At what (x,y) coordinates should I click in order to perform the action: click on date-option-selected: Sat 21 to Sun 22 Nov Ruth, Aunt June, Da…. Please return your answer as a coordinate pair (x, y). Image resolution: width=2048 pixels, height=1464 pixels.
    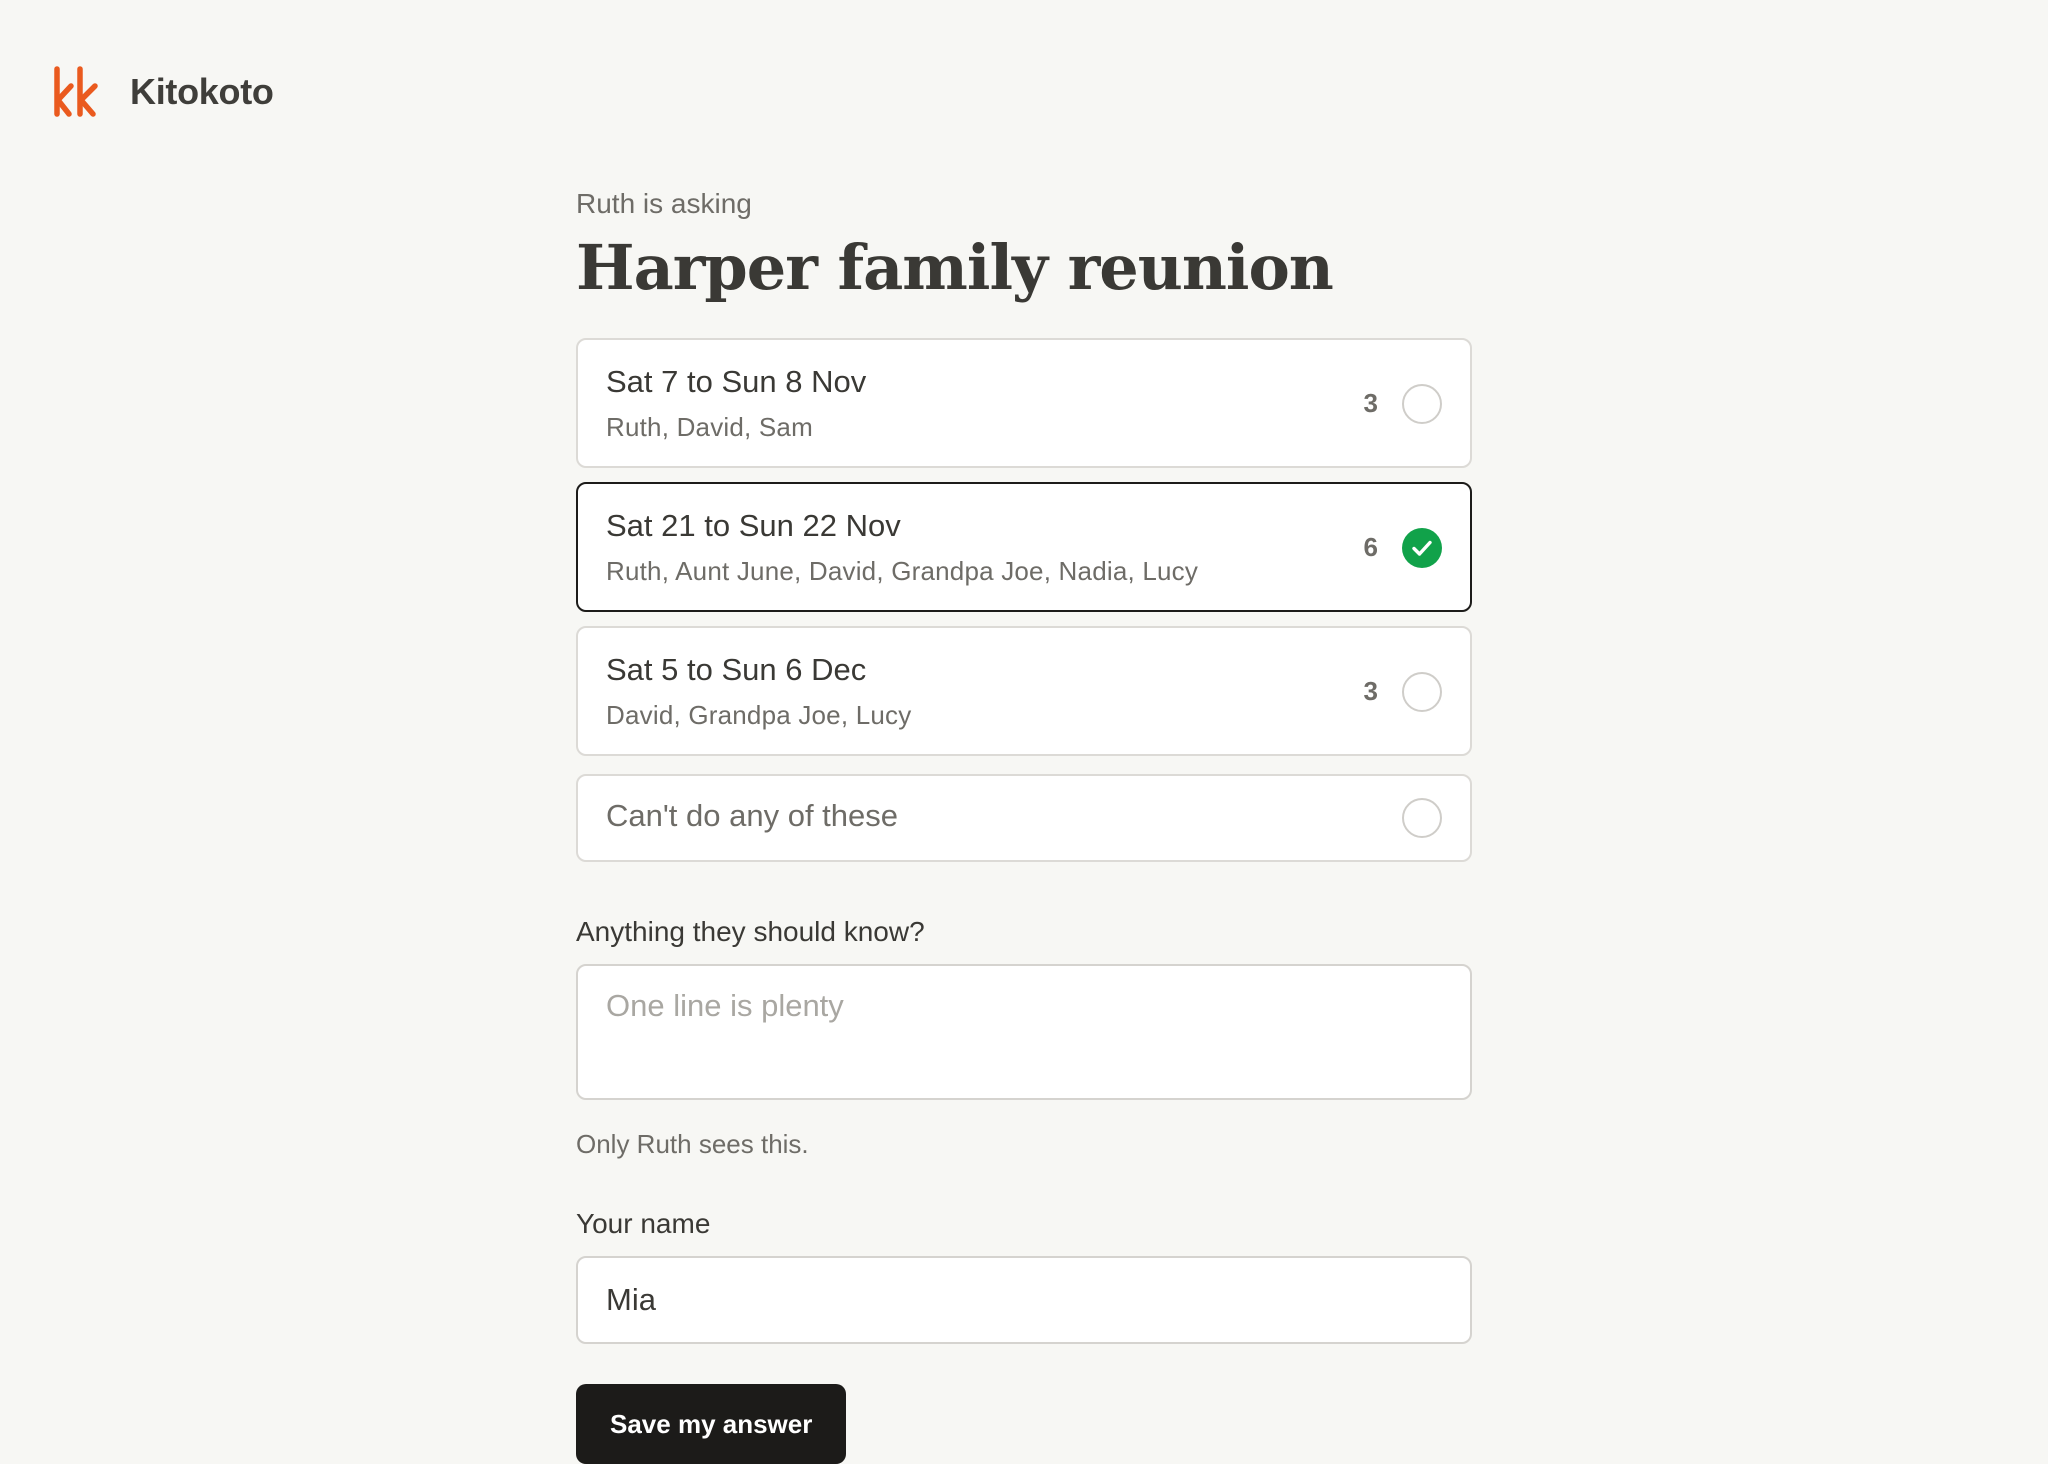
    Looking at the image, I should click on (1024, 547).